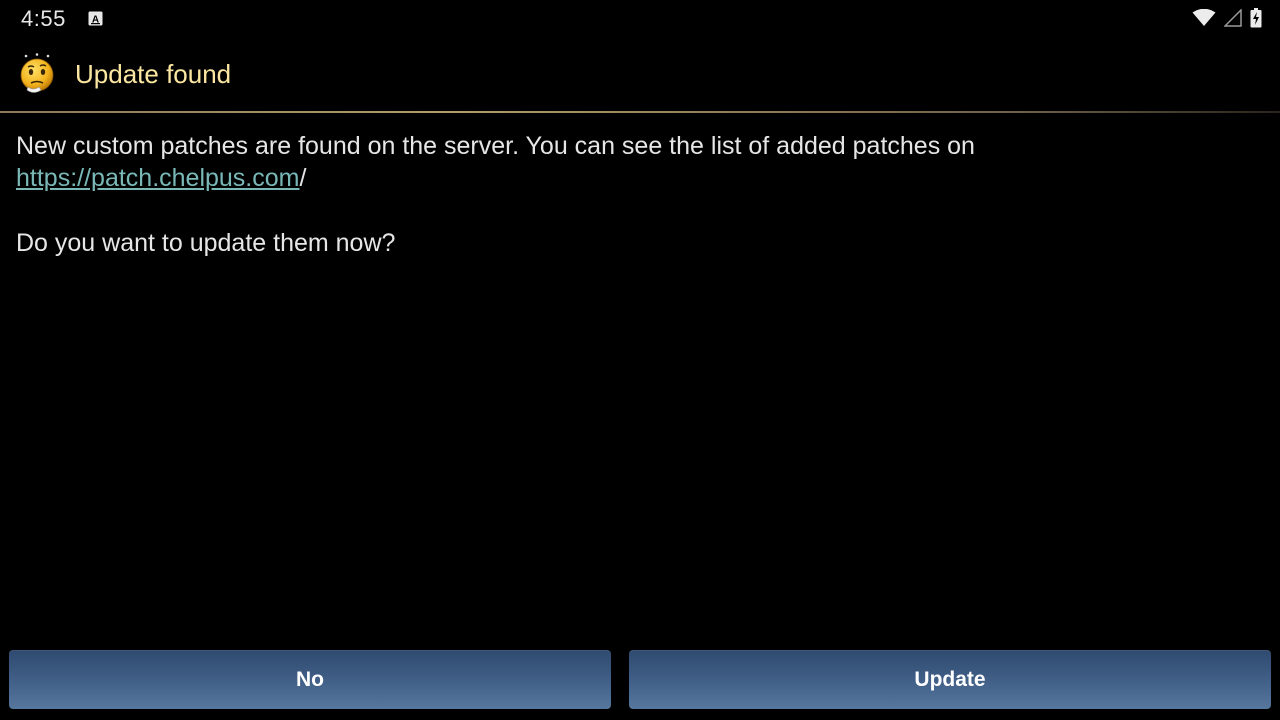  I want to click on wifi-icon, so click(1204, 17).